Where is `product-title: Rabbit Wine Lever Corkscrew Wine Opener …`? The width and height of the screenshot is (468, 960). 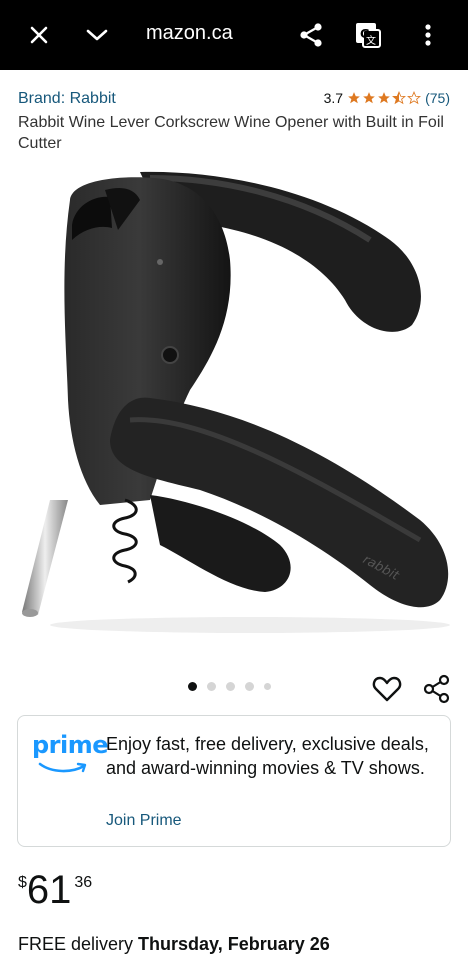
product-title: Rabbit Wine Lever Corkscrew Wine Opener … is located at coordinates (231, 133).